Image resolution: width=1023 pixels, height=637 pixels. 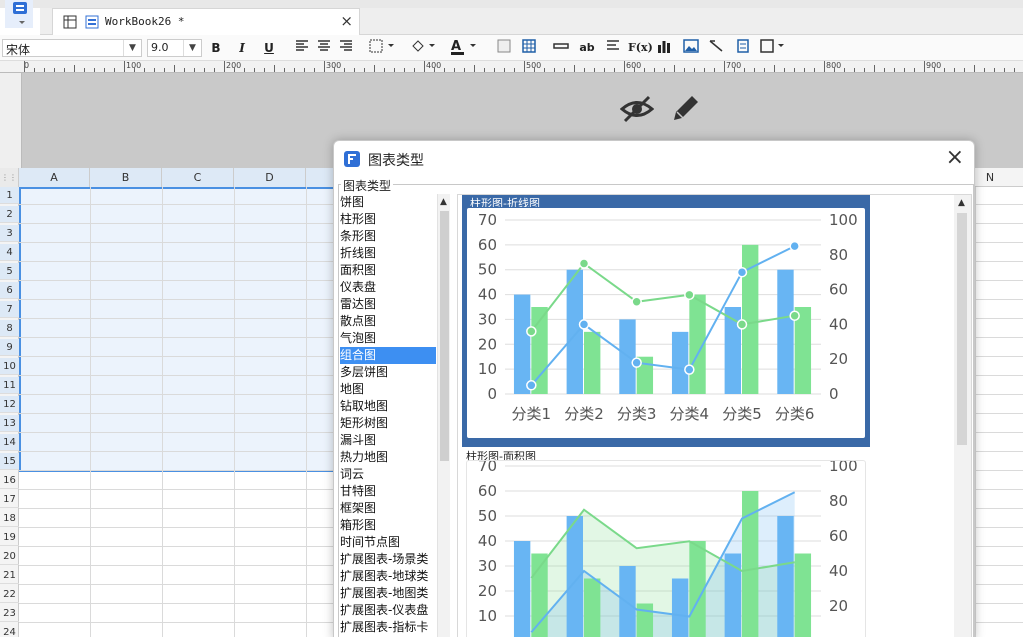 What do you see at coordinates (9, 613) in the screenshot?
I see `row-header: 23` at bounding box center [9, 613].